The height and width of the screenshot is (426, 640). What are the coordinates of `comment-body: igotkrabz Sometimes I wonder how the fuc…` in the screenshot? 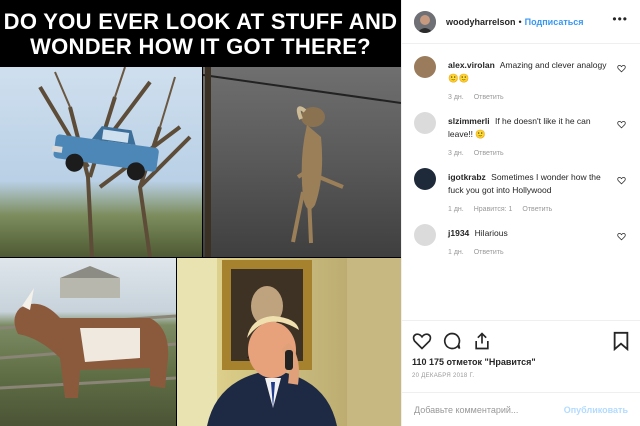 It's located at (531, 181).